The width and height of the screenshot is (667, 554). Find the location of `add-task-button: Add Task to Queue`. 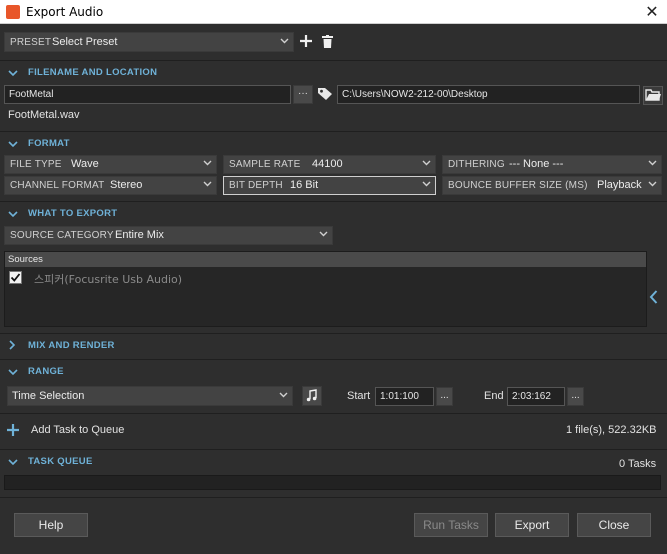

add-task-button: Add Task to Queue is located at coordinates (77, 430).